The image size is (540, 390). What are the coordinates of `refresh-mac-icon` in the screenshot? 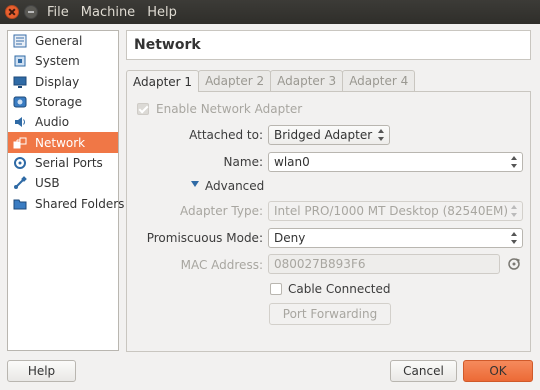 It's located at (514, 264).